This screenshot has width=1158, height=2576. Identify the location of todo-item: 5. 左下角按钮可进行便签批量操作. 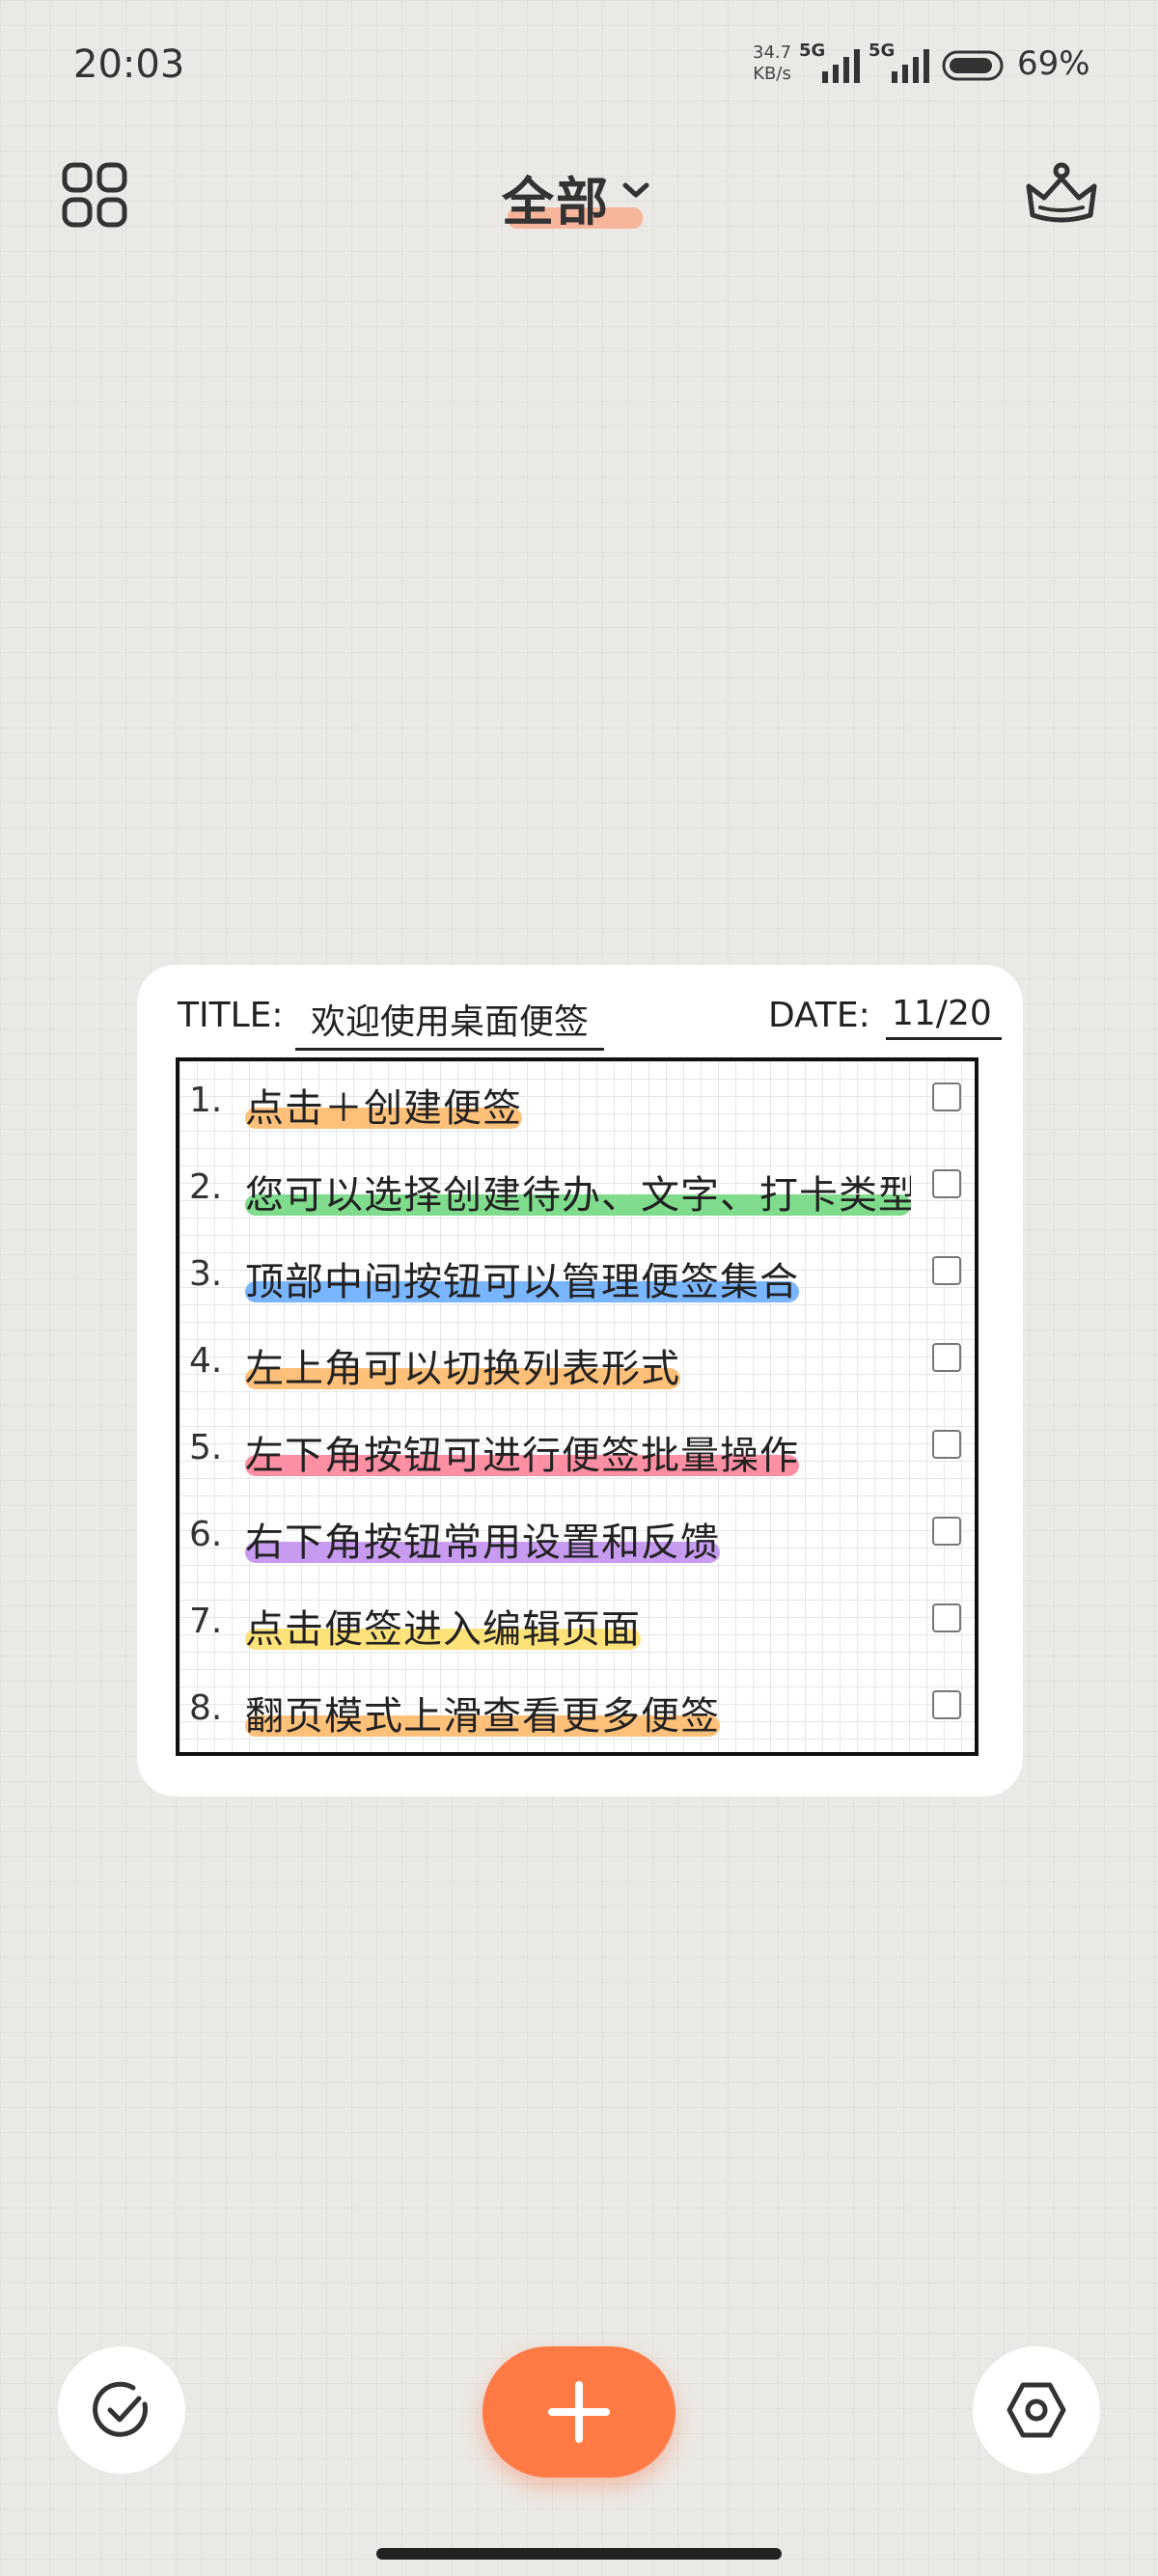
(577, 1452).